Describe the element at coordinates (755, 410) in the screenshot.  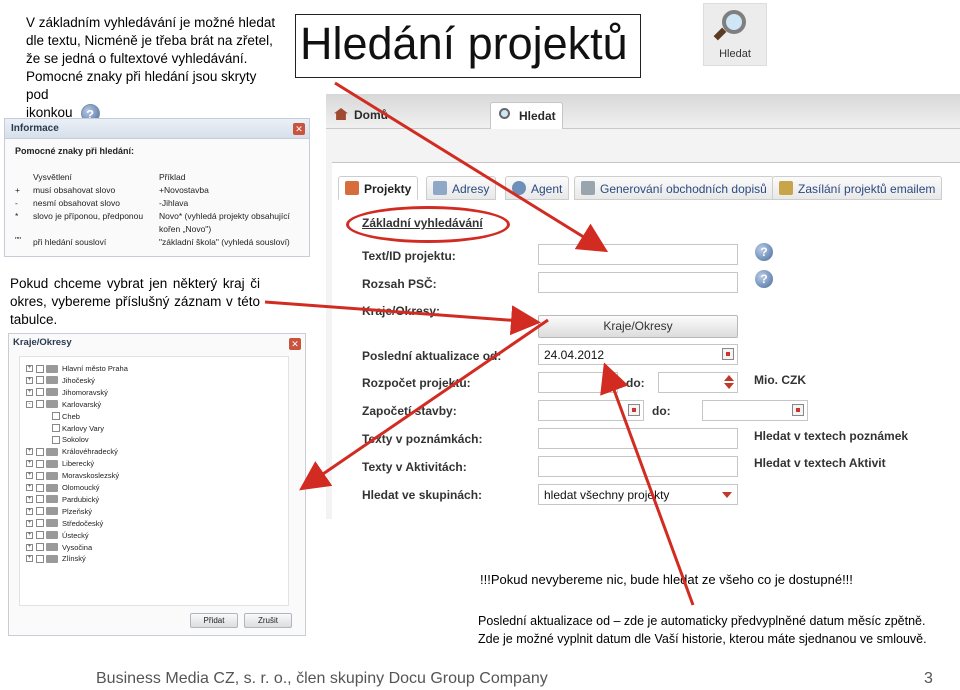
I see `start-to-input` at that location.